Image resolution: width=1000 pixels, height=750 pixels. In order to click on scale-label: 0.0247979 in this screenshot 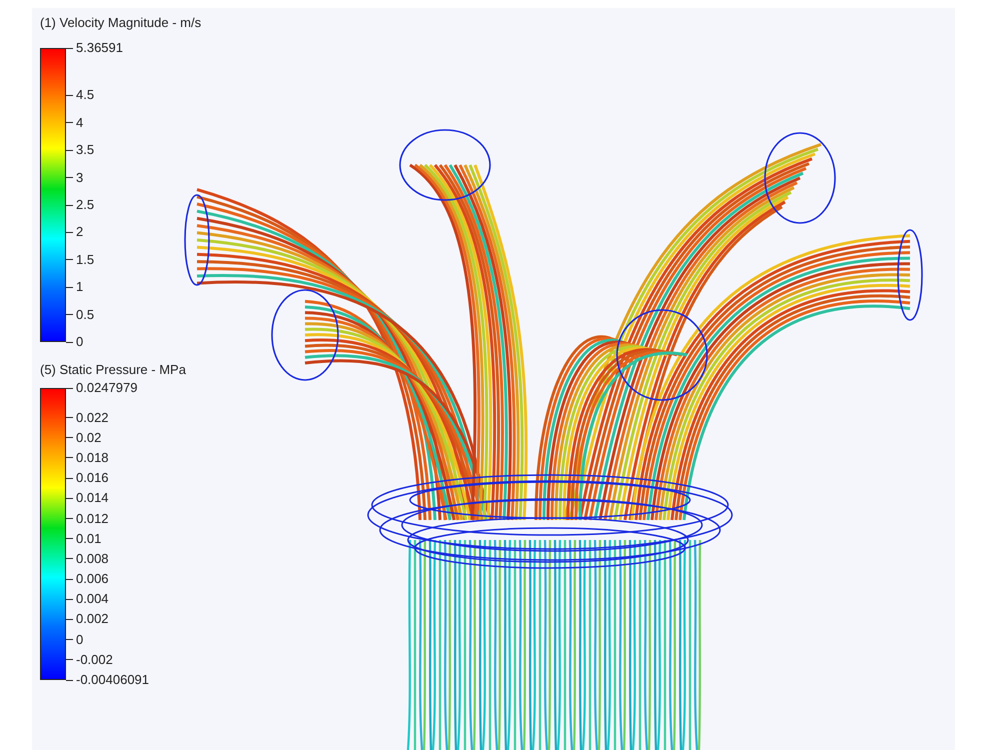, I will do `click(107, 388)`.